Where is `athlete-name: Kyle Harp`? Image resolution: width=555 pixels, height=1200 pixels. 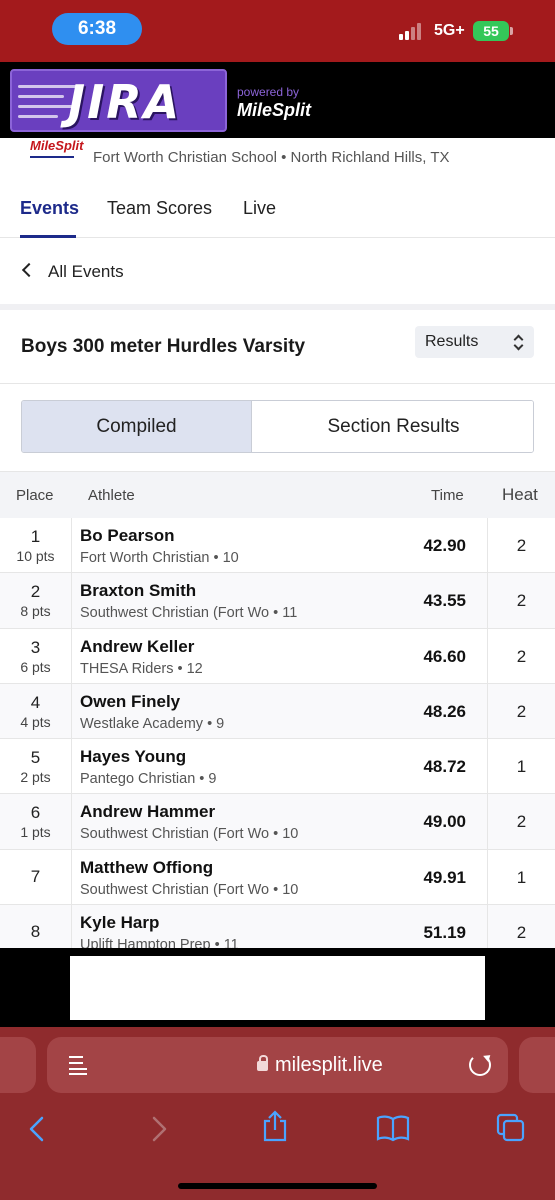
athlete-name: Kyle Harp is located at coordinates (119, 923).